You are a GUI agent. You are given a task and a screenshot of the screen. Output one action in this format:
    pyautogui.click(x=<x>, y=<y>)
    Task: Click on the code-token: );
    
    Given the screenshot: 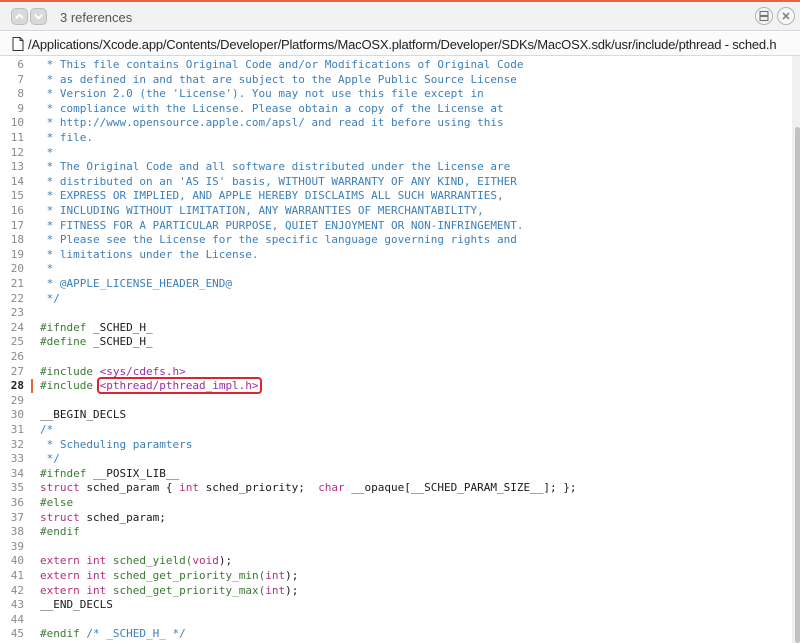 What is the action you would take?
    pyautogui.click(x=292, y=590)
    